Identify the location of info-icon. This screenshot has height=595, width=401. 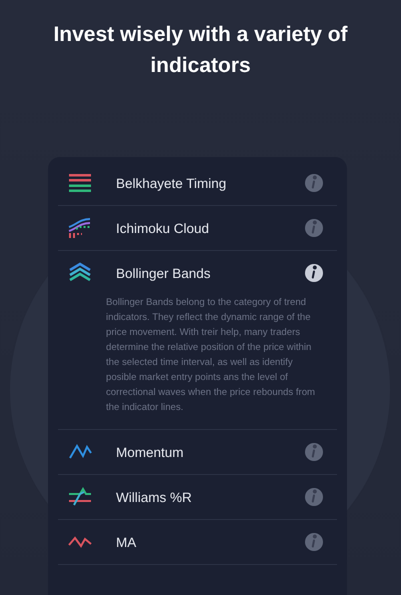
(314, 273).